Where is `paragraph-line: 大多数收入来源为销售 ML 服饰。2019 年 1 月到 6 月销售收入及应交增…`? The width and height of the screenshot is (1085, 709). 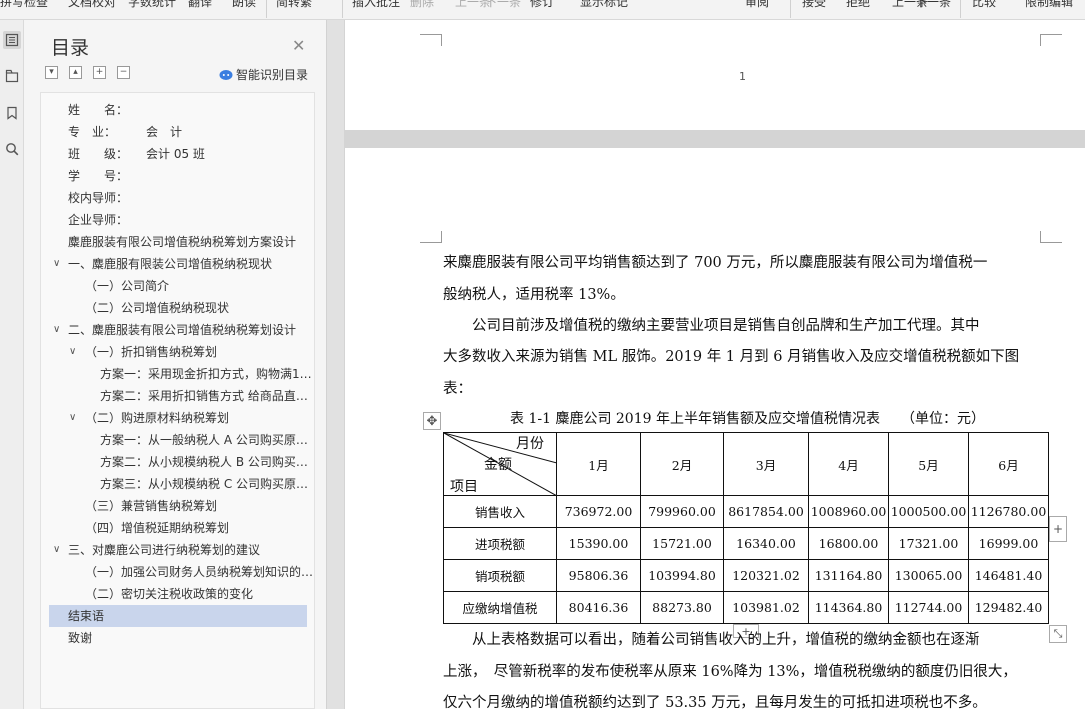
paragraph-line: 大多数收入来源为销售 ML 服饰。2019 年 1 月到 6 月销售收入及应交增… is located at coordinates (731, 357).